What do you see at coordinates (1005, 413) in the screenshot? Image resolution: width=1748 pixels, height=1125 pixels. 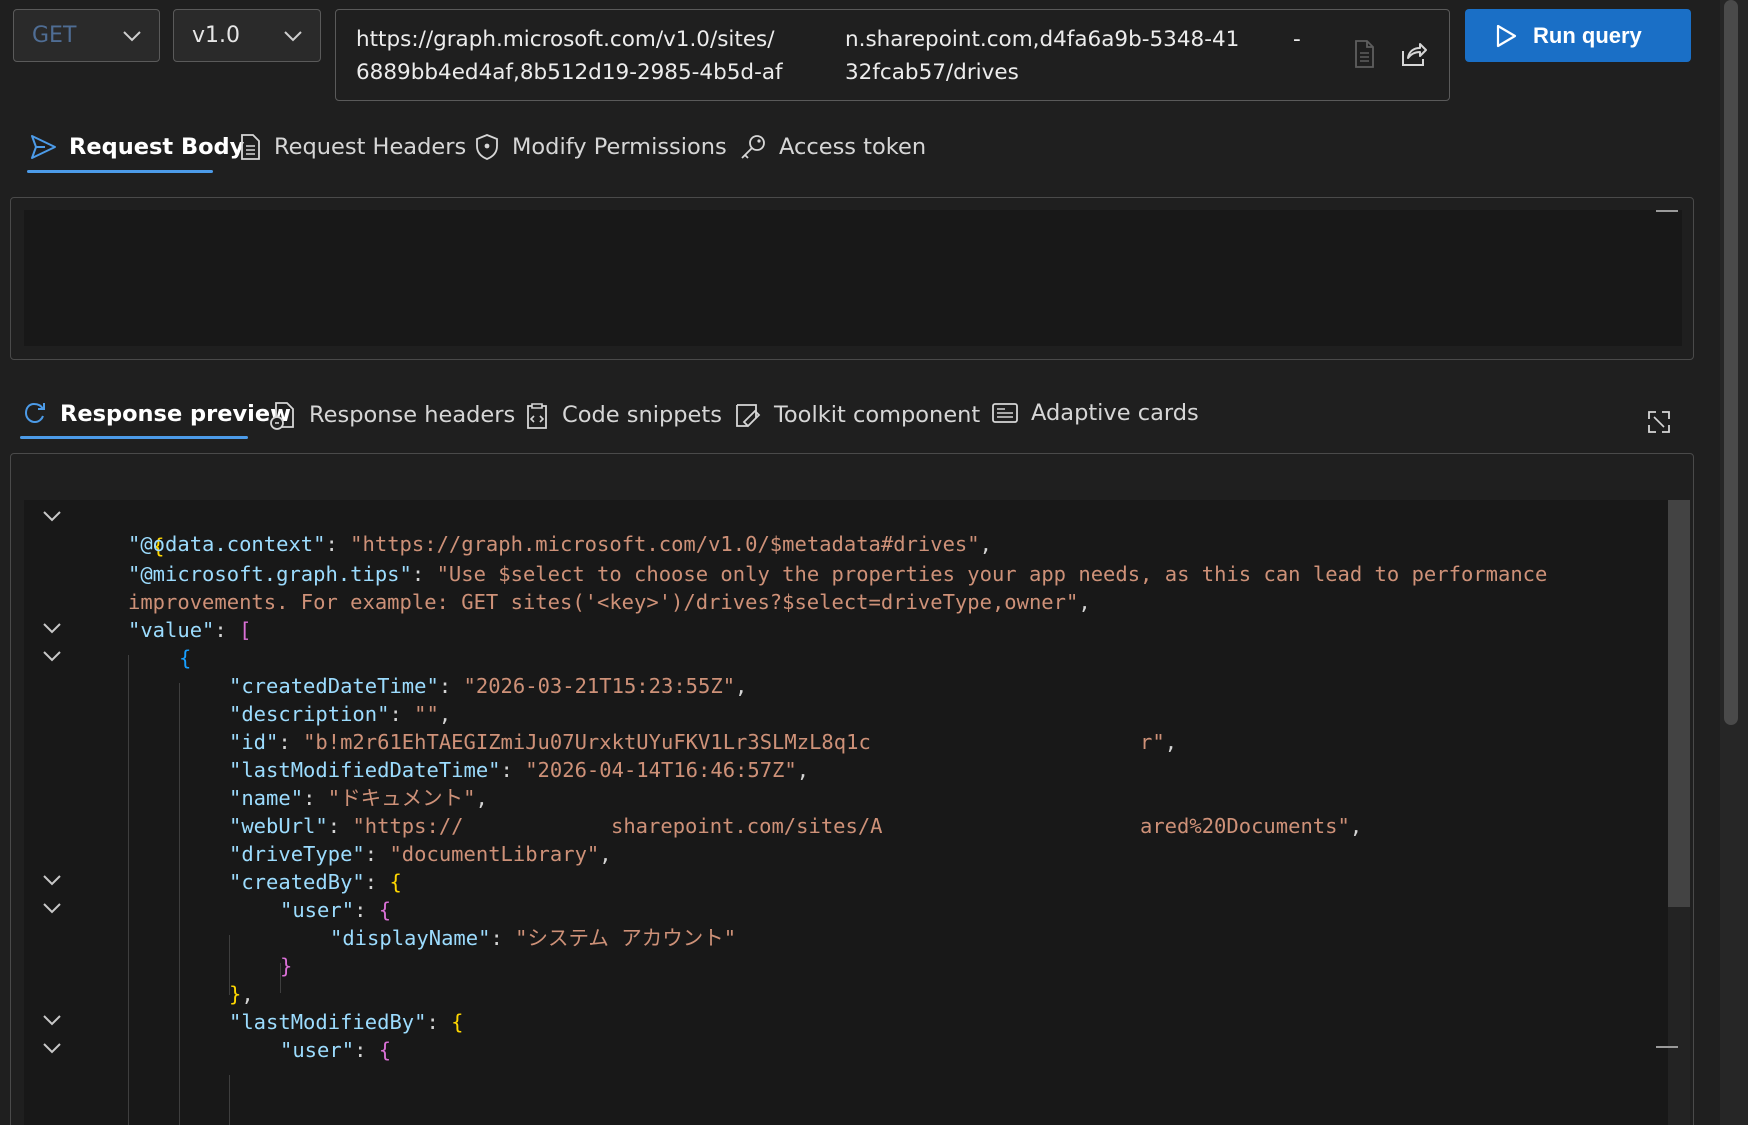 I see `card-icon` at bounding box center [1005, 413].